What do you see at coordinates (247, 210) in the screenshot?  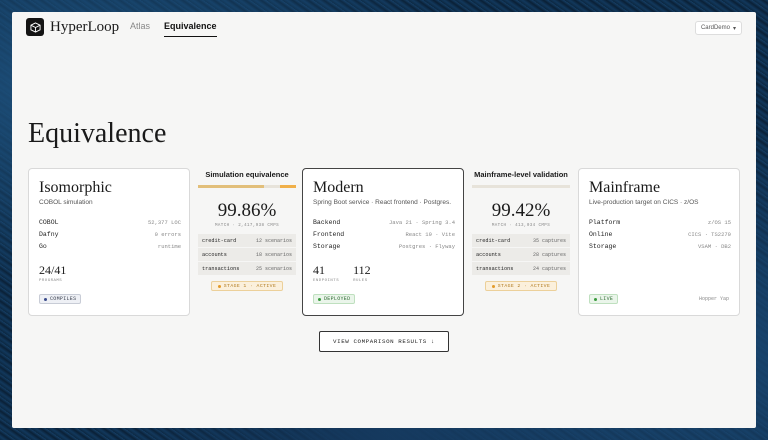 I see `match-percentage: 99.86%` at bounding box center [247, 210].